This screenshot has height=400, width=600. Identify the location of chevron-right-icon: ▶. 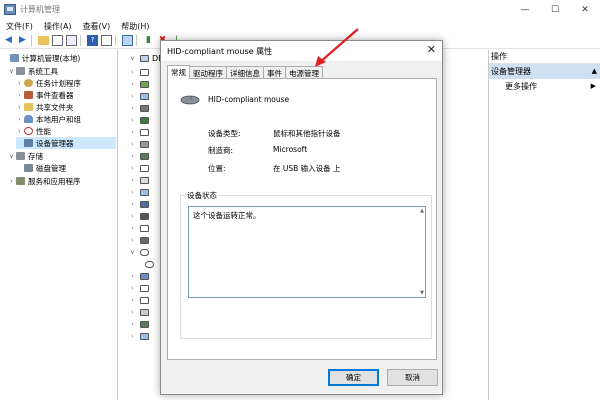
(593, 86).